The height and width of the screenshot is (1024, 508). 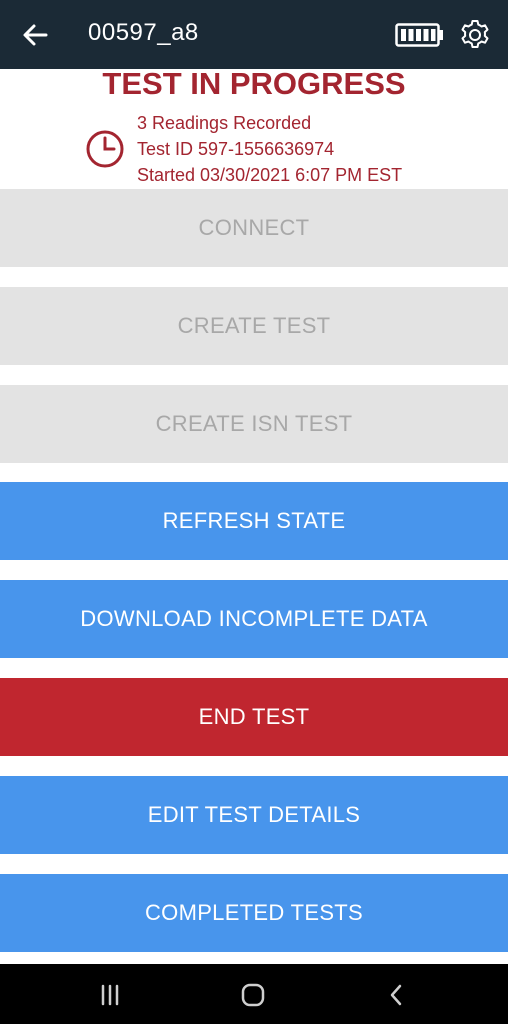 I want to click on recent-apps-icon, so click(x=110, y=995).